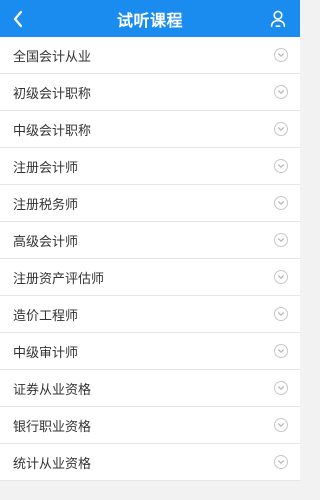 The width and height of the screenshot is (320, 500). I want to click on course-label: 注册会计师, so click(46, 168).